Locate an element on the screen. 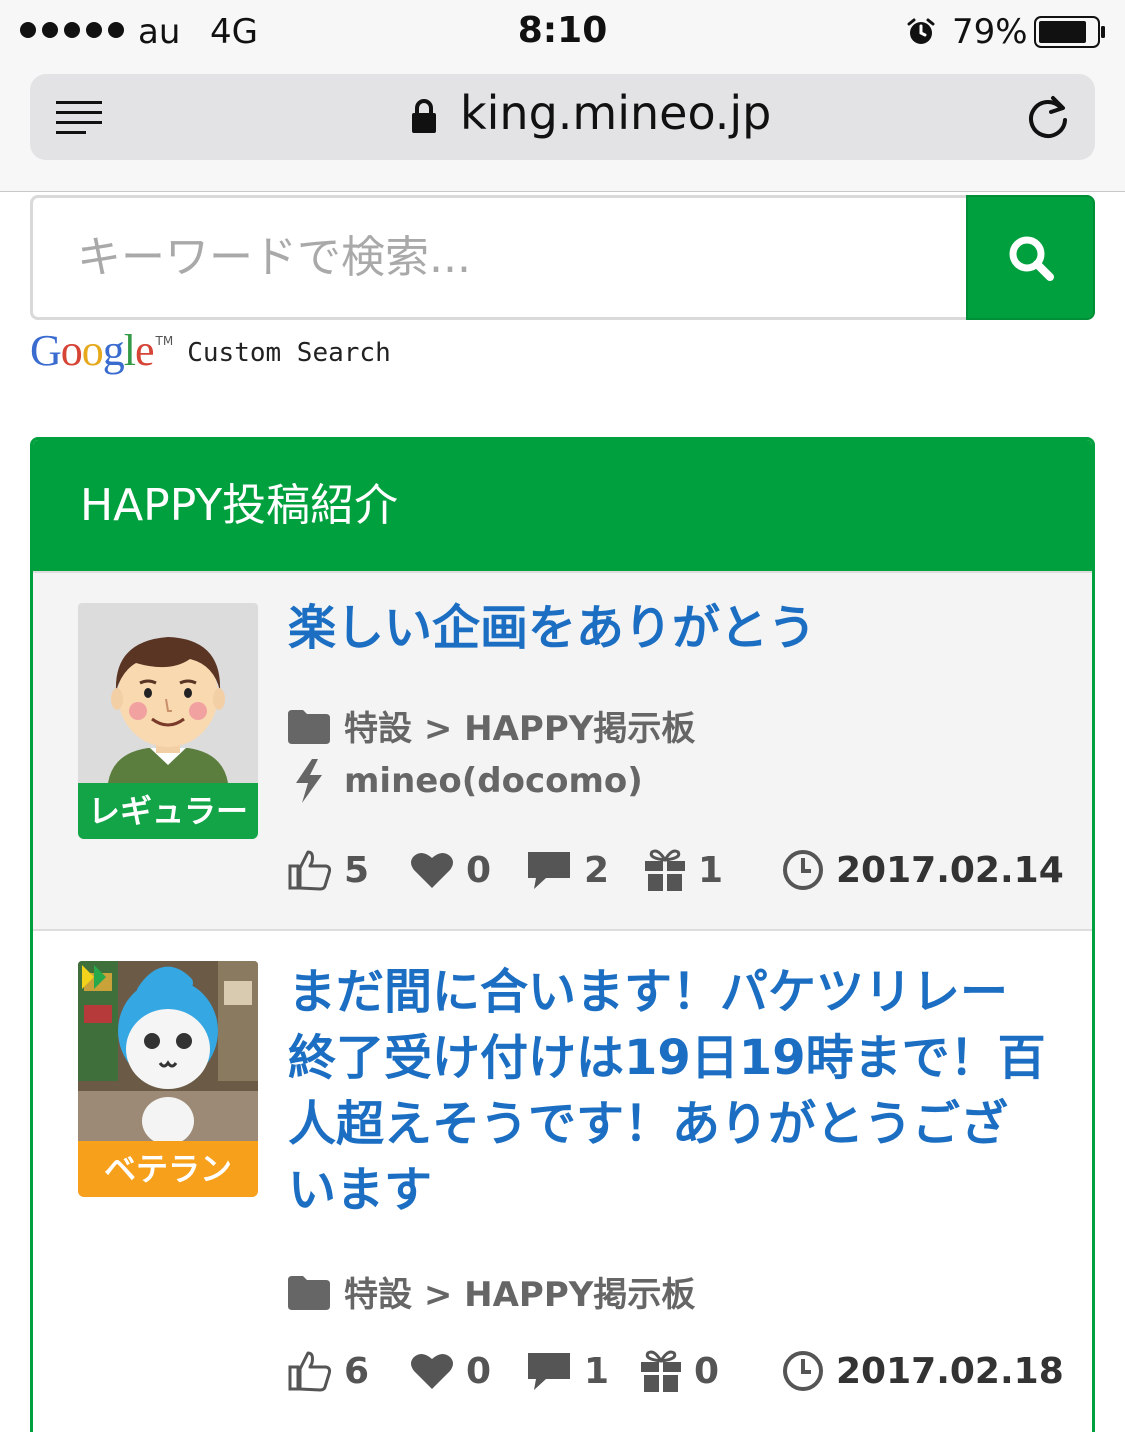 The height and width of the screenshot is (1432, 1125). reload-icon is located at coordinates (1048, 117).